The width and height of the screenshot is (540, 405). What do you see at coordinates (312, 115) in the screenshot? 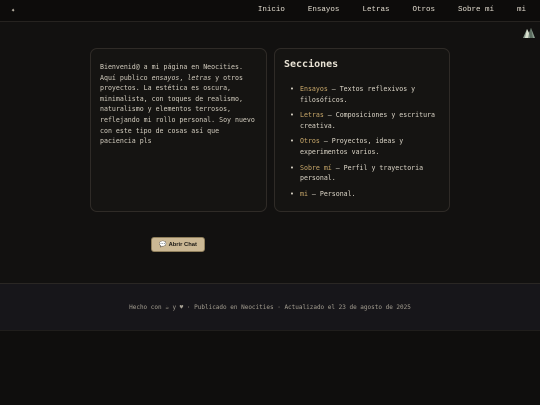
I see `section-link-letras: Letras` at bounding box center [312, 115].